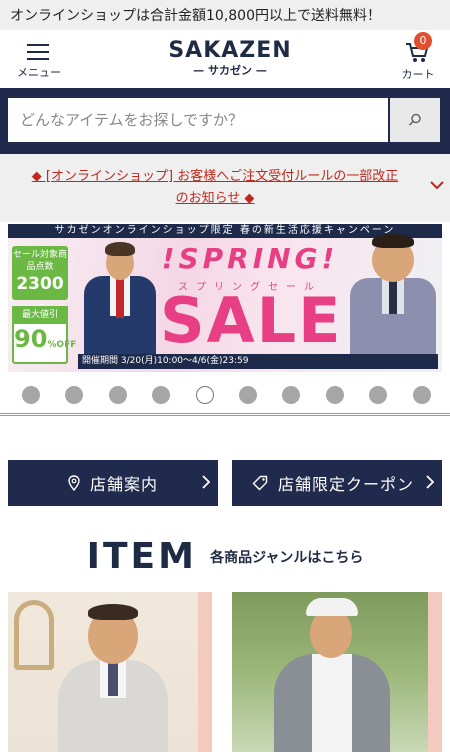  Describe the element at coordinates (45, 339) in the screenshot. I see `stat-value: 90%OFF` at that location.